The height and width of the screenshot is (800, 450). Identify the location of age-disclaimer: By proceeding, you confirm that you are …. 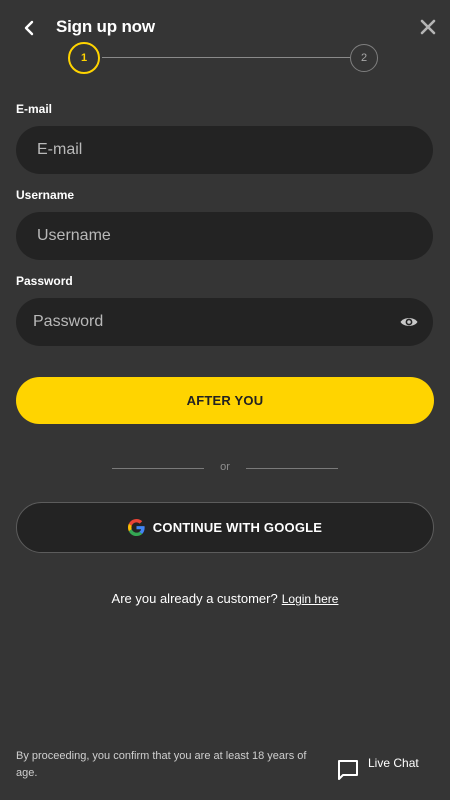
(161, 764).